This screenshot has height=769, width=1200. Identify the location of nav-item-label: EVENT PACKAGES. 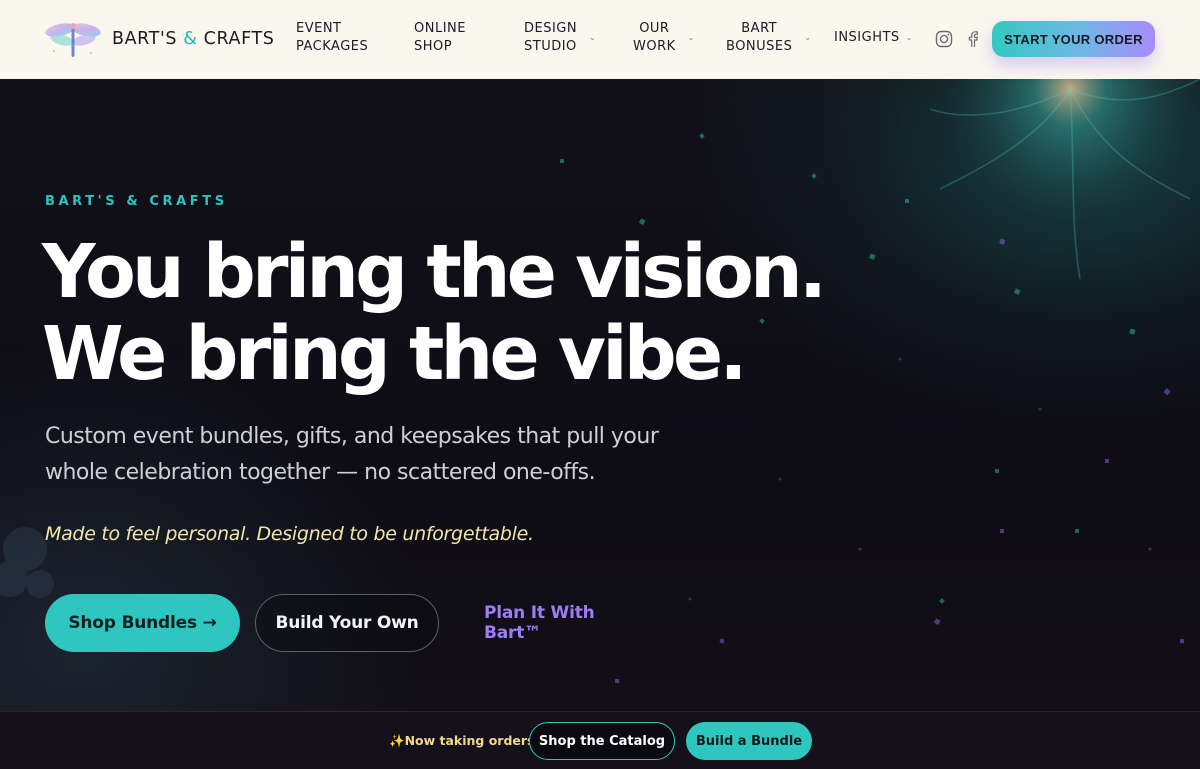
(332, 37).